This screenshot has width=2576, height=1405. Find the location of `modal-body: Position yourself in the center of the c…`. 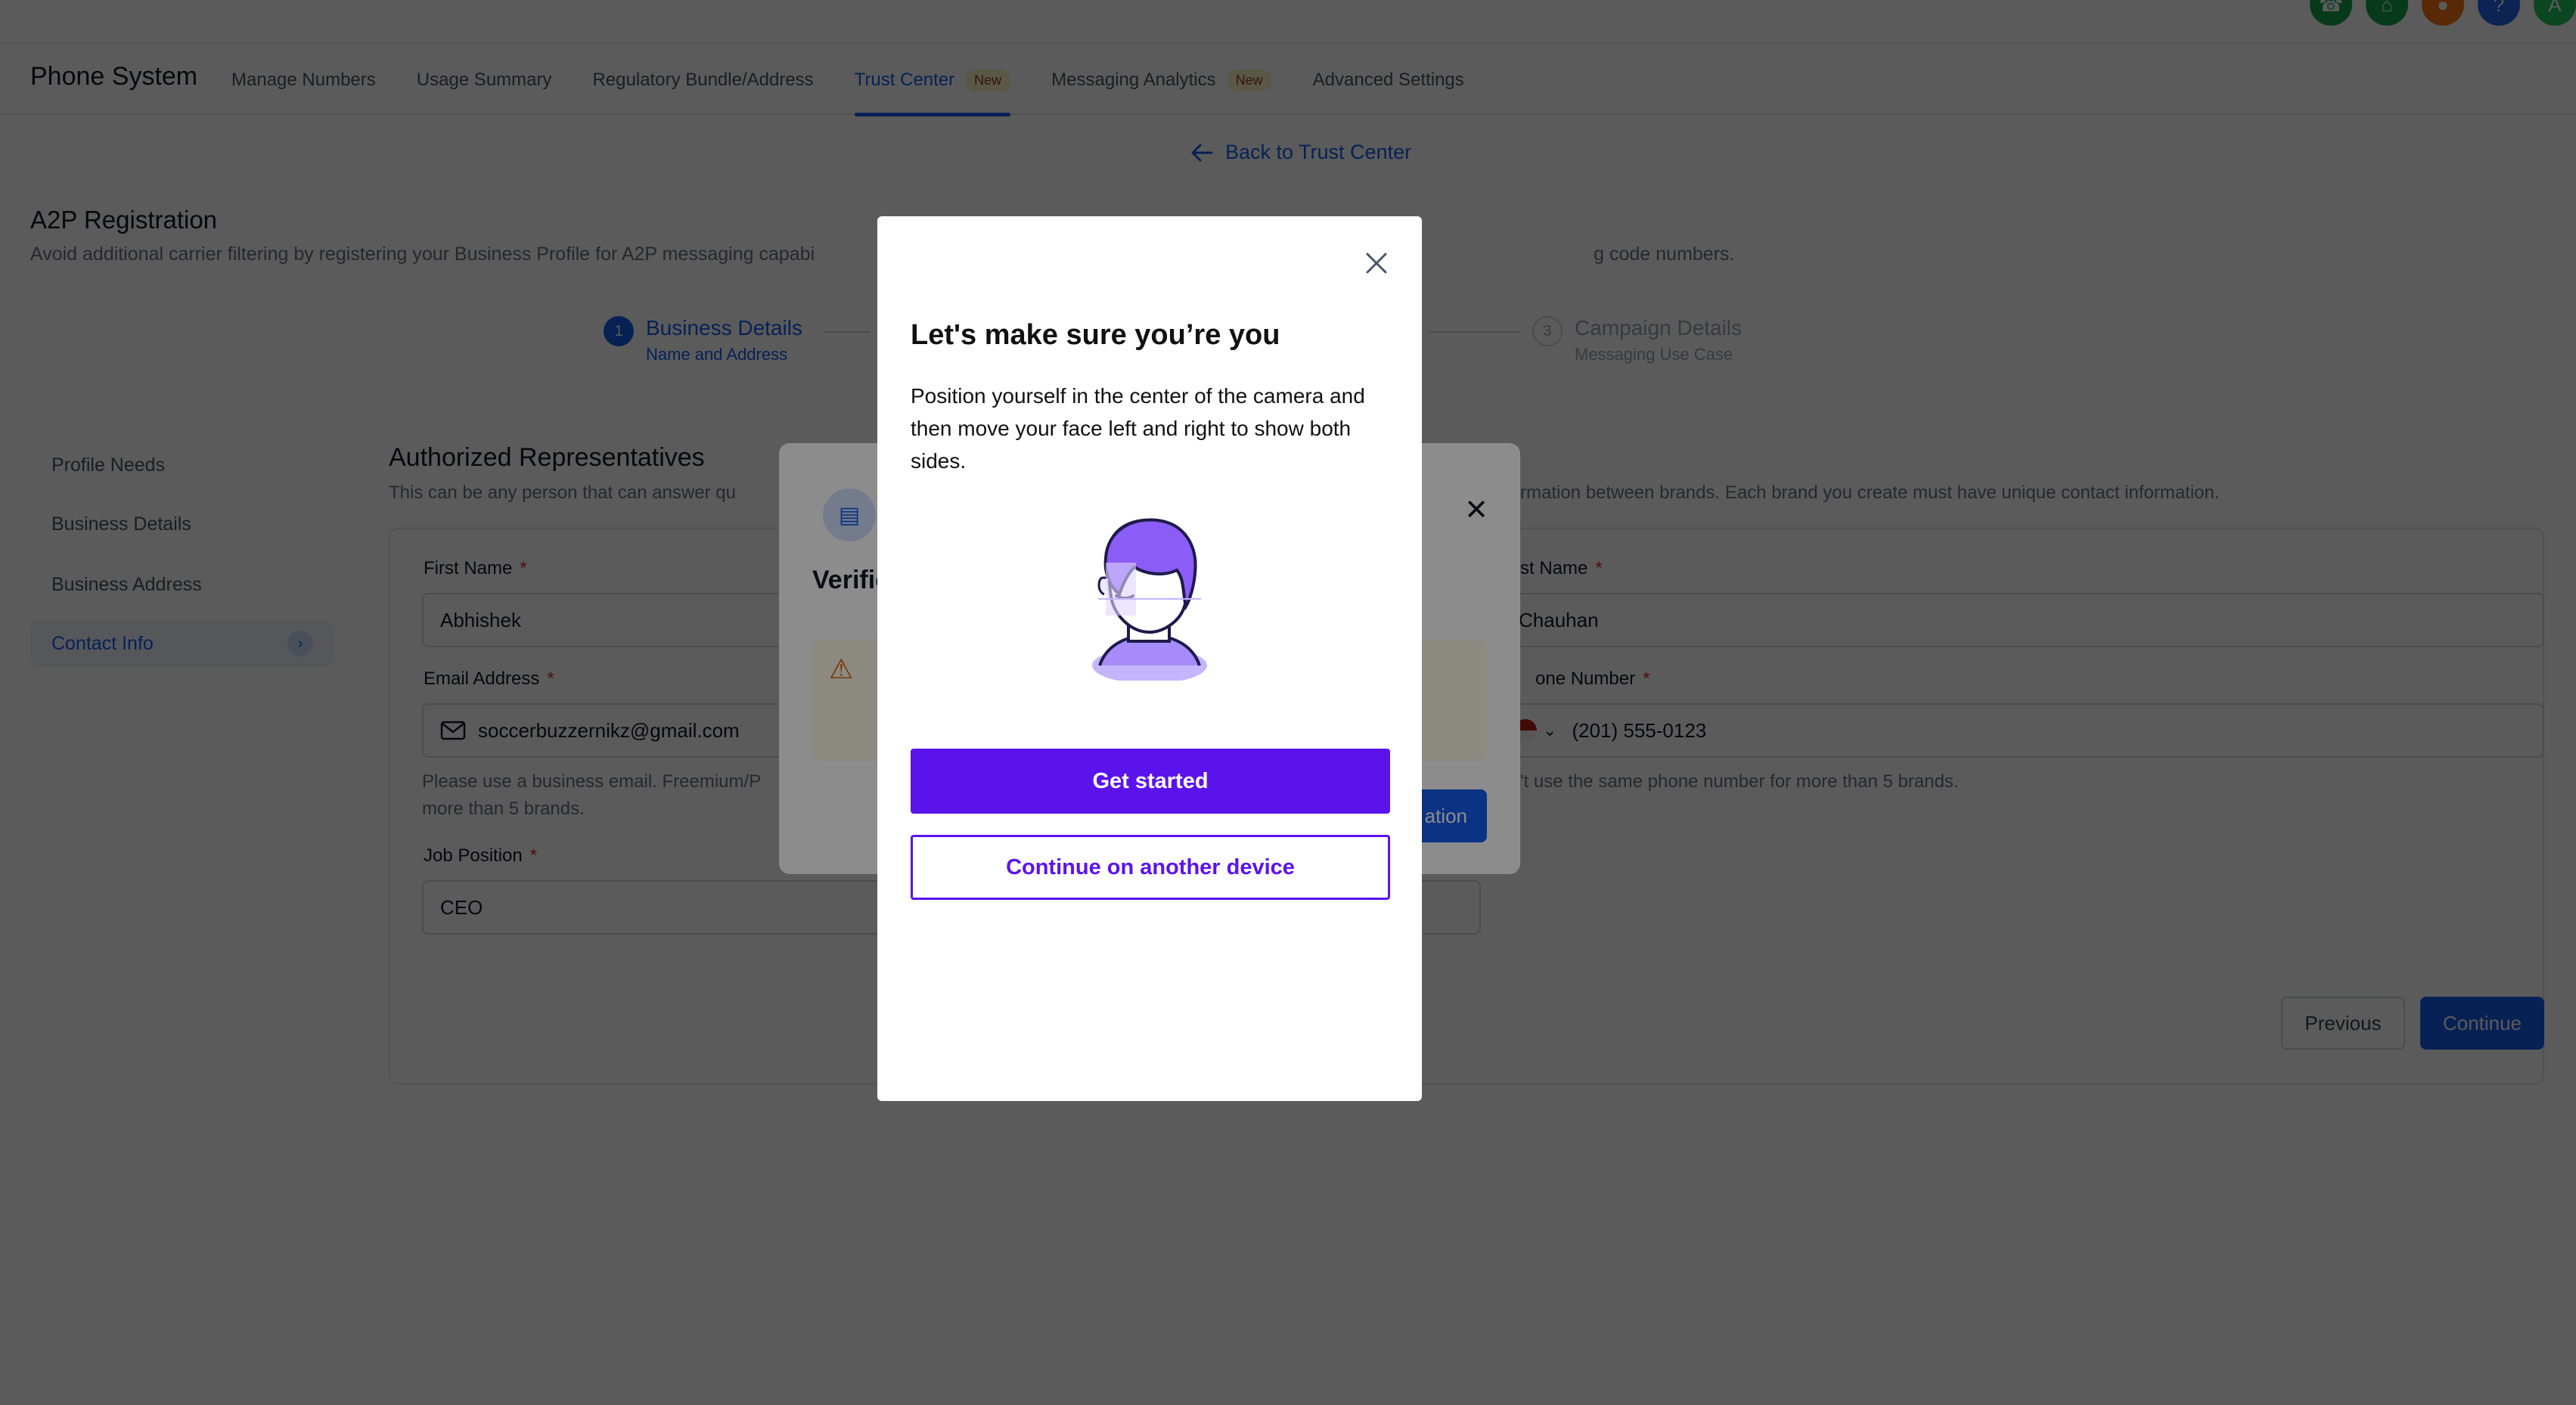

modal-body: Position yourself in the center of the c… is located at coordinates (1138, 429).